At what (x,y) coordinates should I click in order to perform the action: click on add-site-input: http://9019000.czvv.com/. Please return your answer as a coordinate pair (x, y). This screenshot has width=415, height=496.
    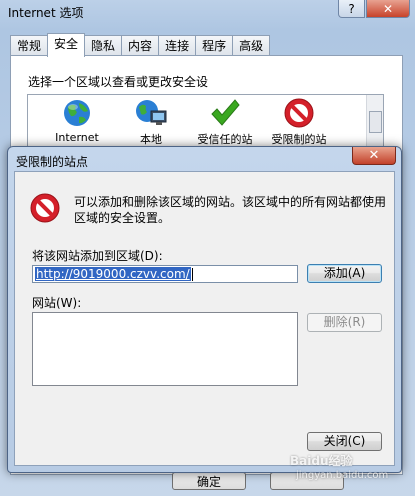
    Looking at the image, I should click on (165, 274).